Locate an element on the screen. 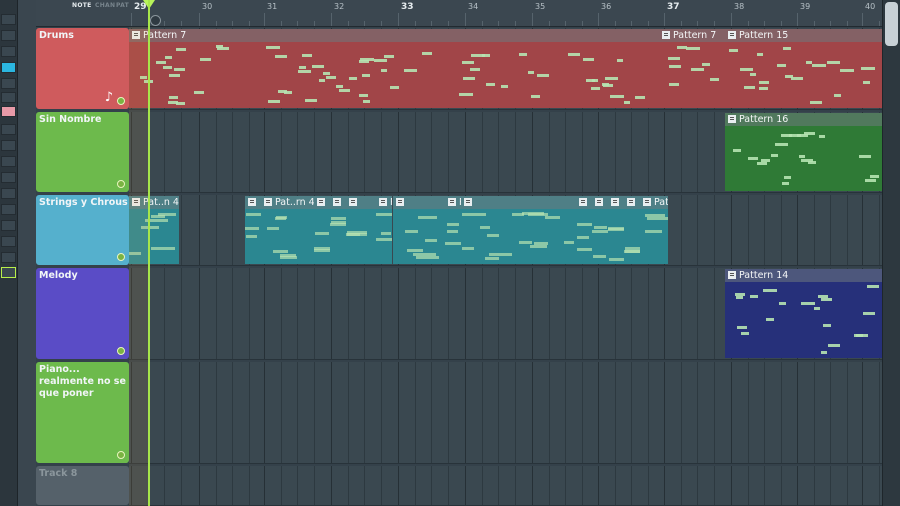 Image resolution: width=900 pixels, height=506 pixels. pattern-clip: Pattern 4 is located at coordinates (453, 230).